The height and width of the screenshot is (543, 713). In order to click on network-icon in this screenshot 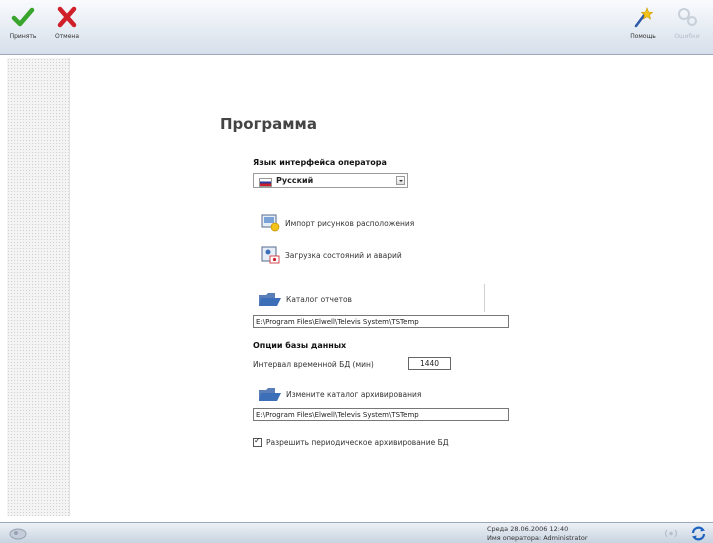, I will do `click(18, 534)`.